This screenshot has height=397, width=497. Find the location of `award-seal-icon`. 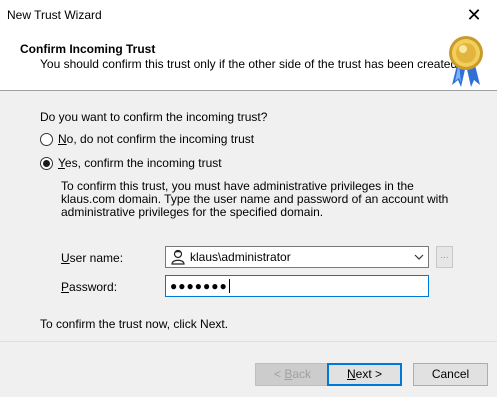

award-seal-icon is located at coordinates (466, 61).